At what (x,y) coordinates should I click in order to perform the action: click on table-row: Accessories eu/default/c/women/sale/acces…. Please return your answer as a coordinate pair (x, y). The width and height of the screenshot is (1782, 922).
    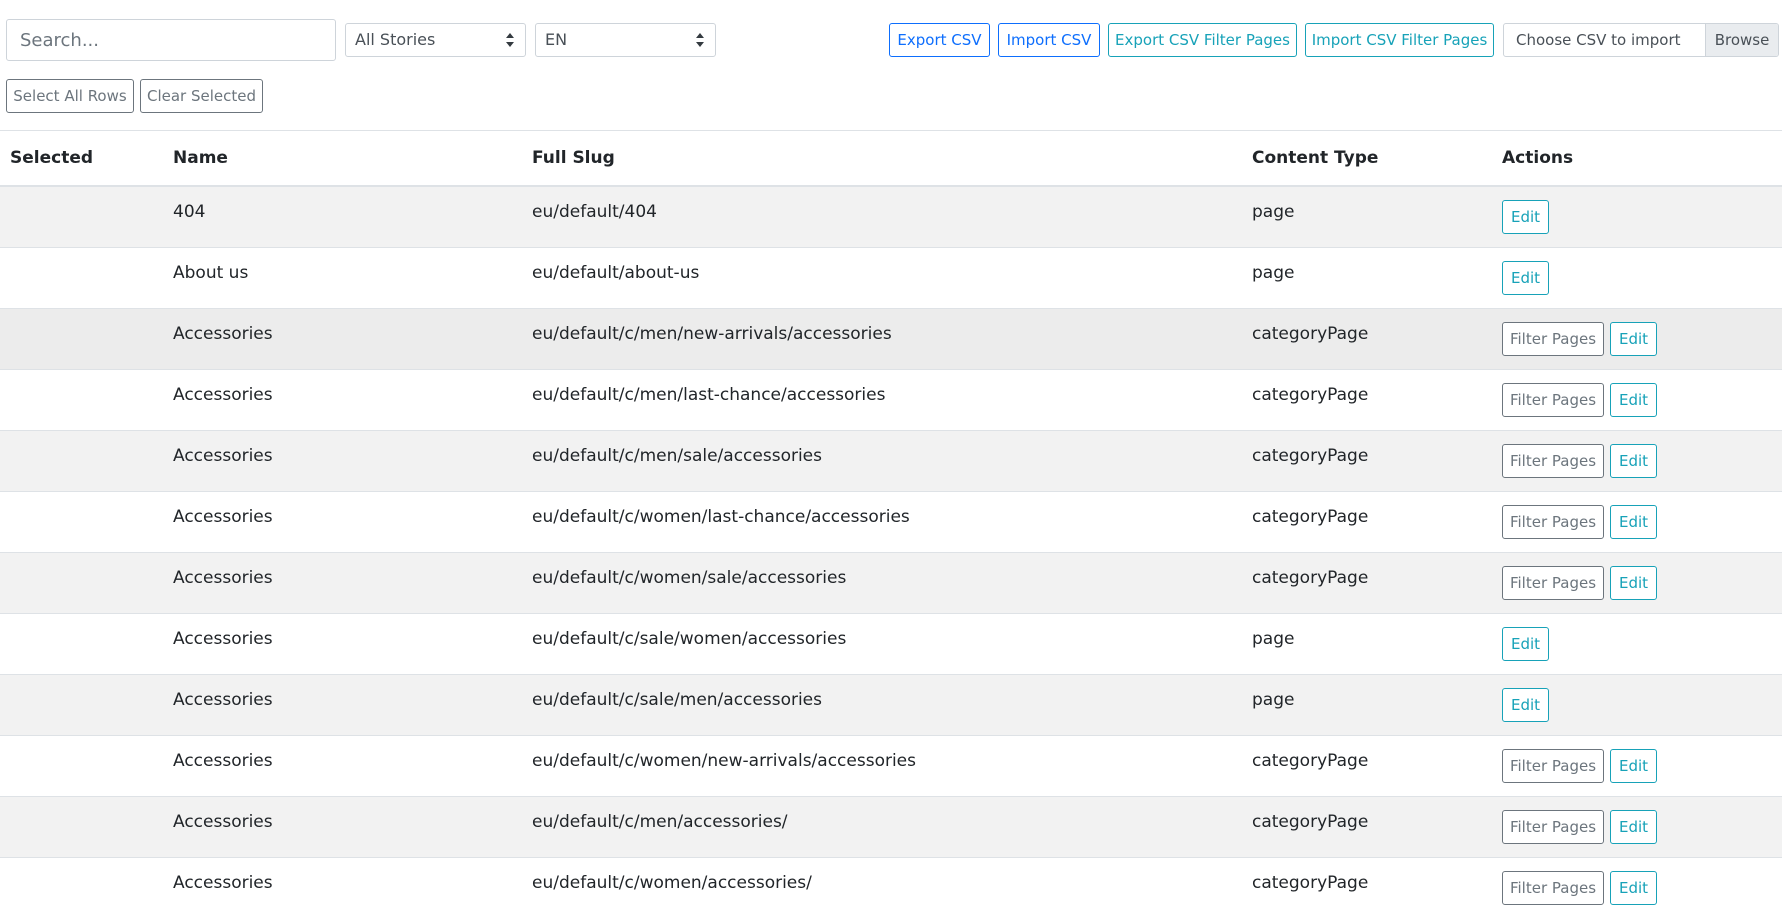
    Looking at the image, I should click on (891, 583).